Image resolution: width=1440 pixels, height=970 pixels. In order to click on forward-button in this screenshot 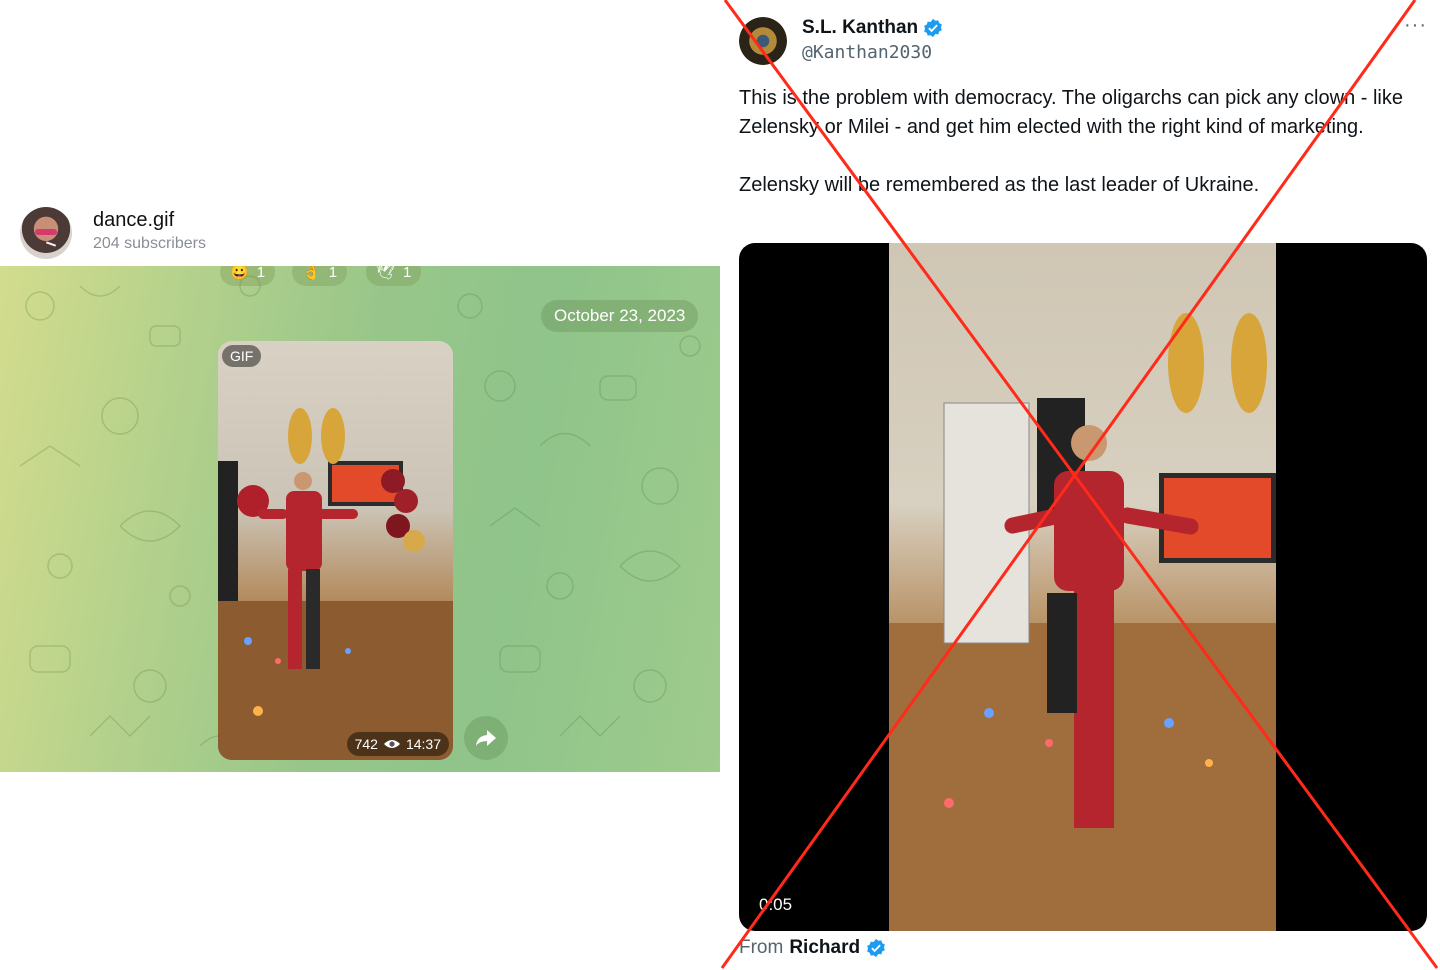, I will do `click(486, 738)`.